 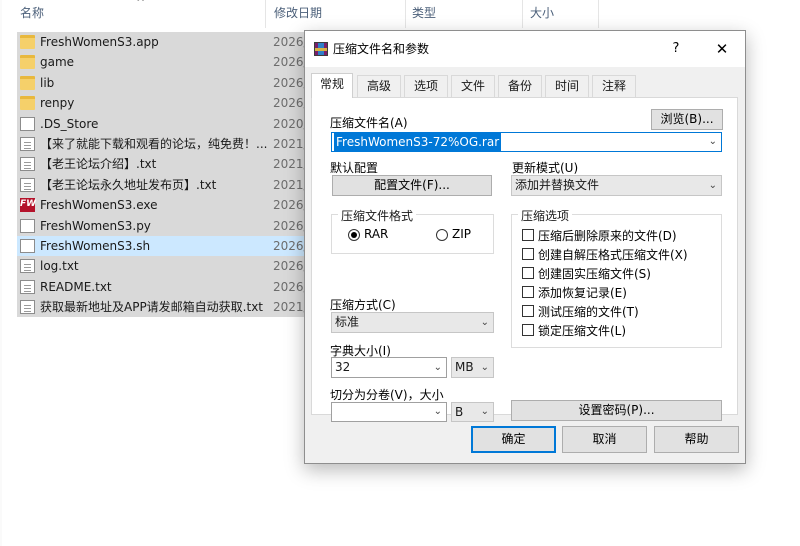 I want to click on tab-files: 文件, so click(x=473, y=86).